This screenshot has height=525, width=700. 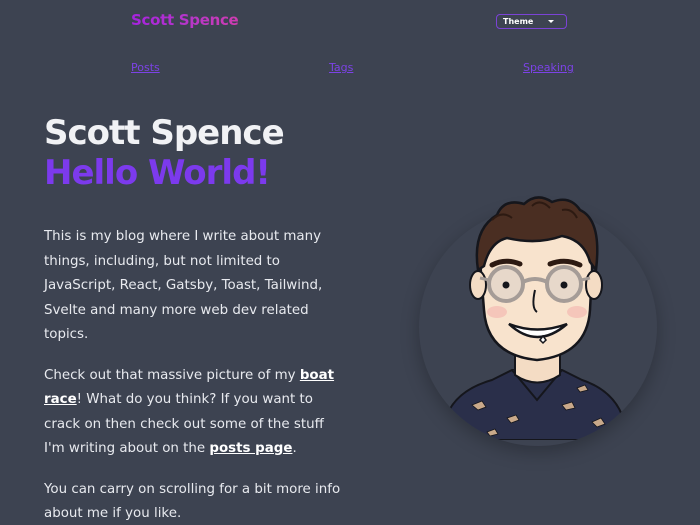 I want to click on avatar-illustration, so click(x=537, y=318).